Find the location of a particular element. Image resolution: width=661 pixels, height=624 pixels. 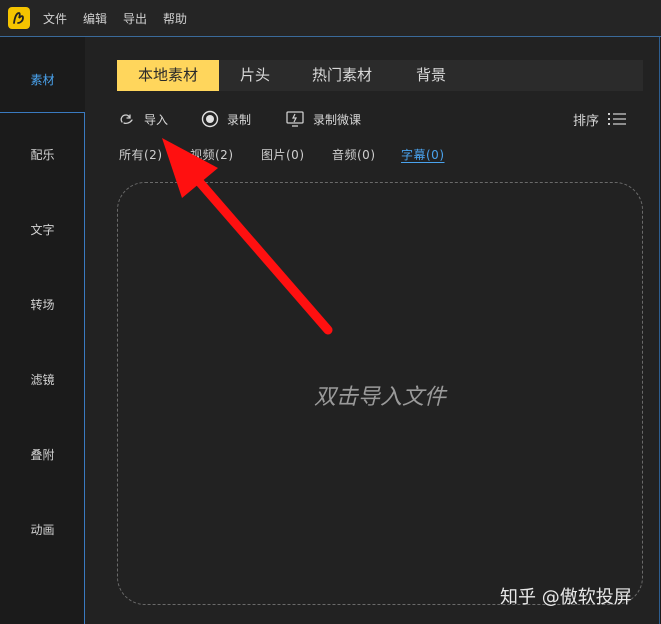

filter-video: 视频(2) is located at coordinates (212, 154).